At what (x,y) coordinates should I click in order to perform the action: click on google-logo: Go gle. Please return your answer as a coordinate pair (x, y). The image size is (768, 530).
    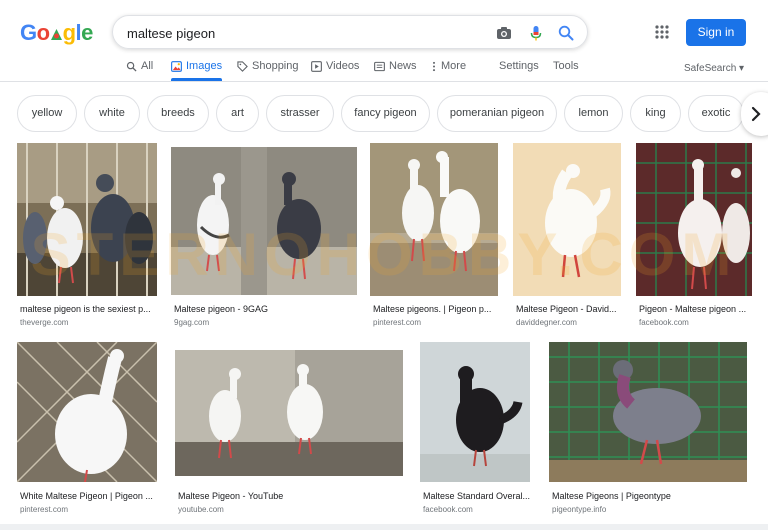
    Looking at the image, I should click on (56, 33).